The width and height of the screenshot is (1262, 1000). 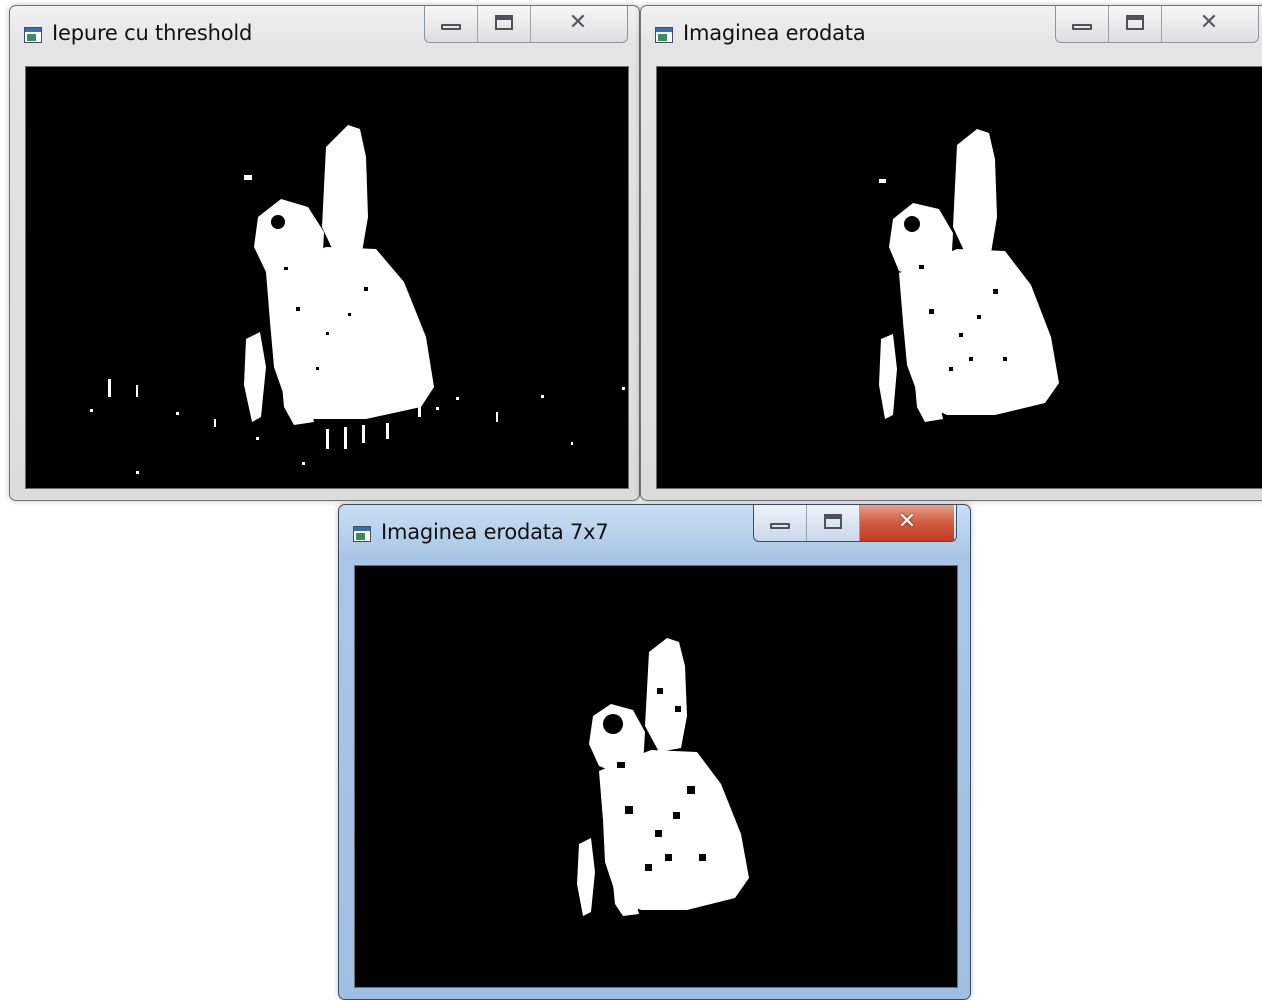 What do you see at coordinates (654, 532) in the screenshot?
I see `title-bar: Imaginea erodata 7x7 ✕` at bounding box center [654, 532].